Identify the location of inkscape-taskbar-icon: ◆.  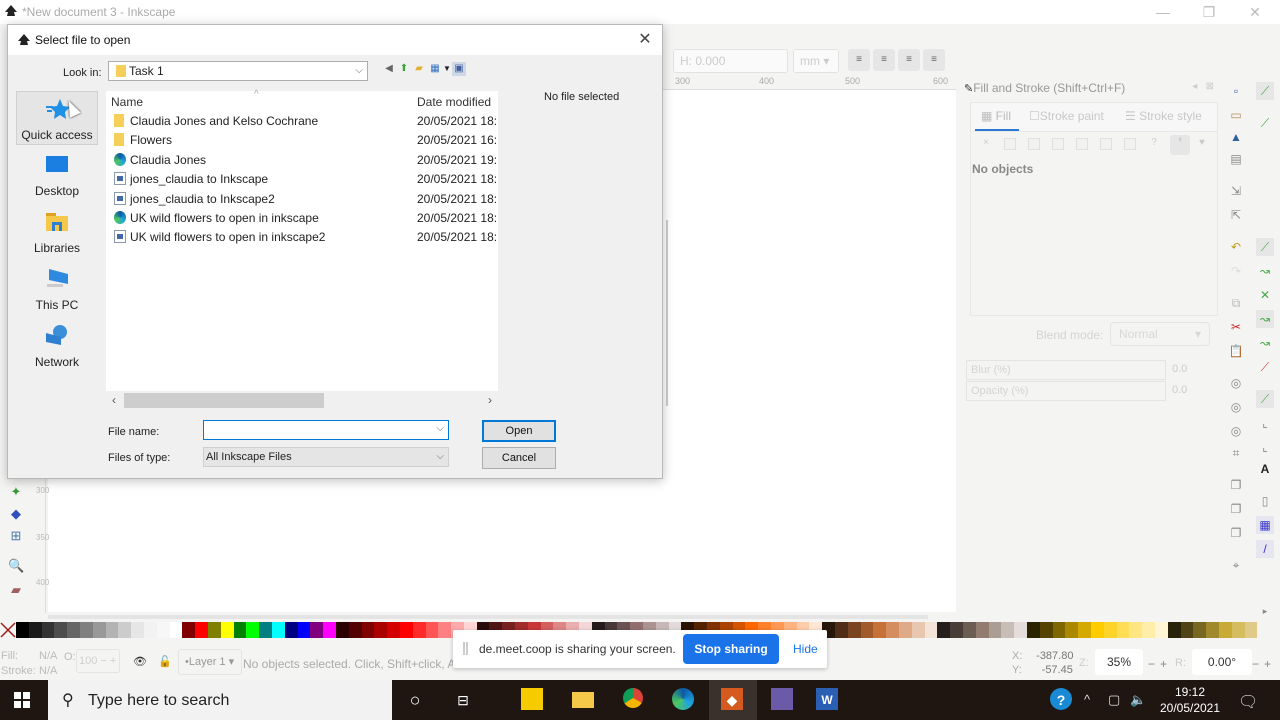
(732, 699).